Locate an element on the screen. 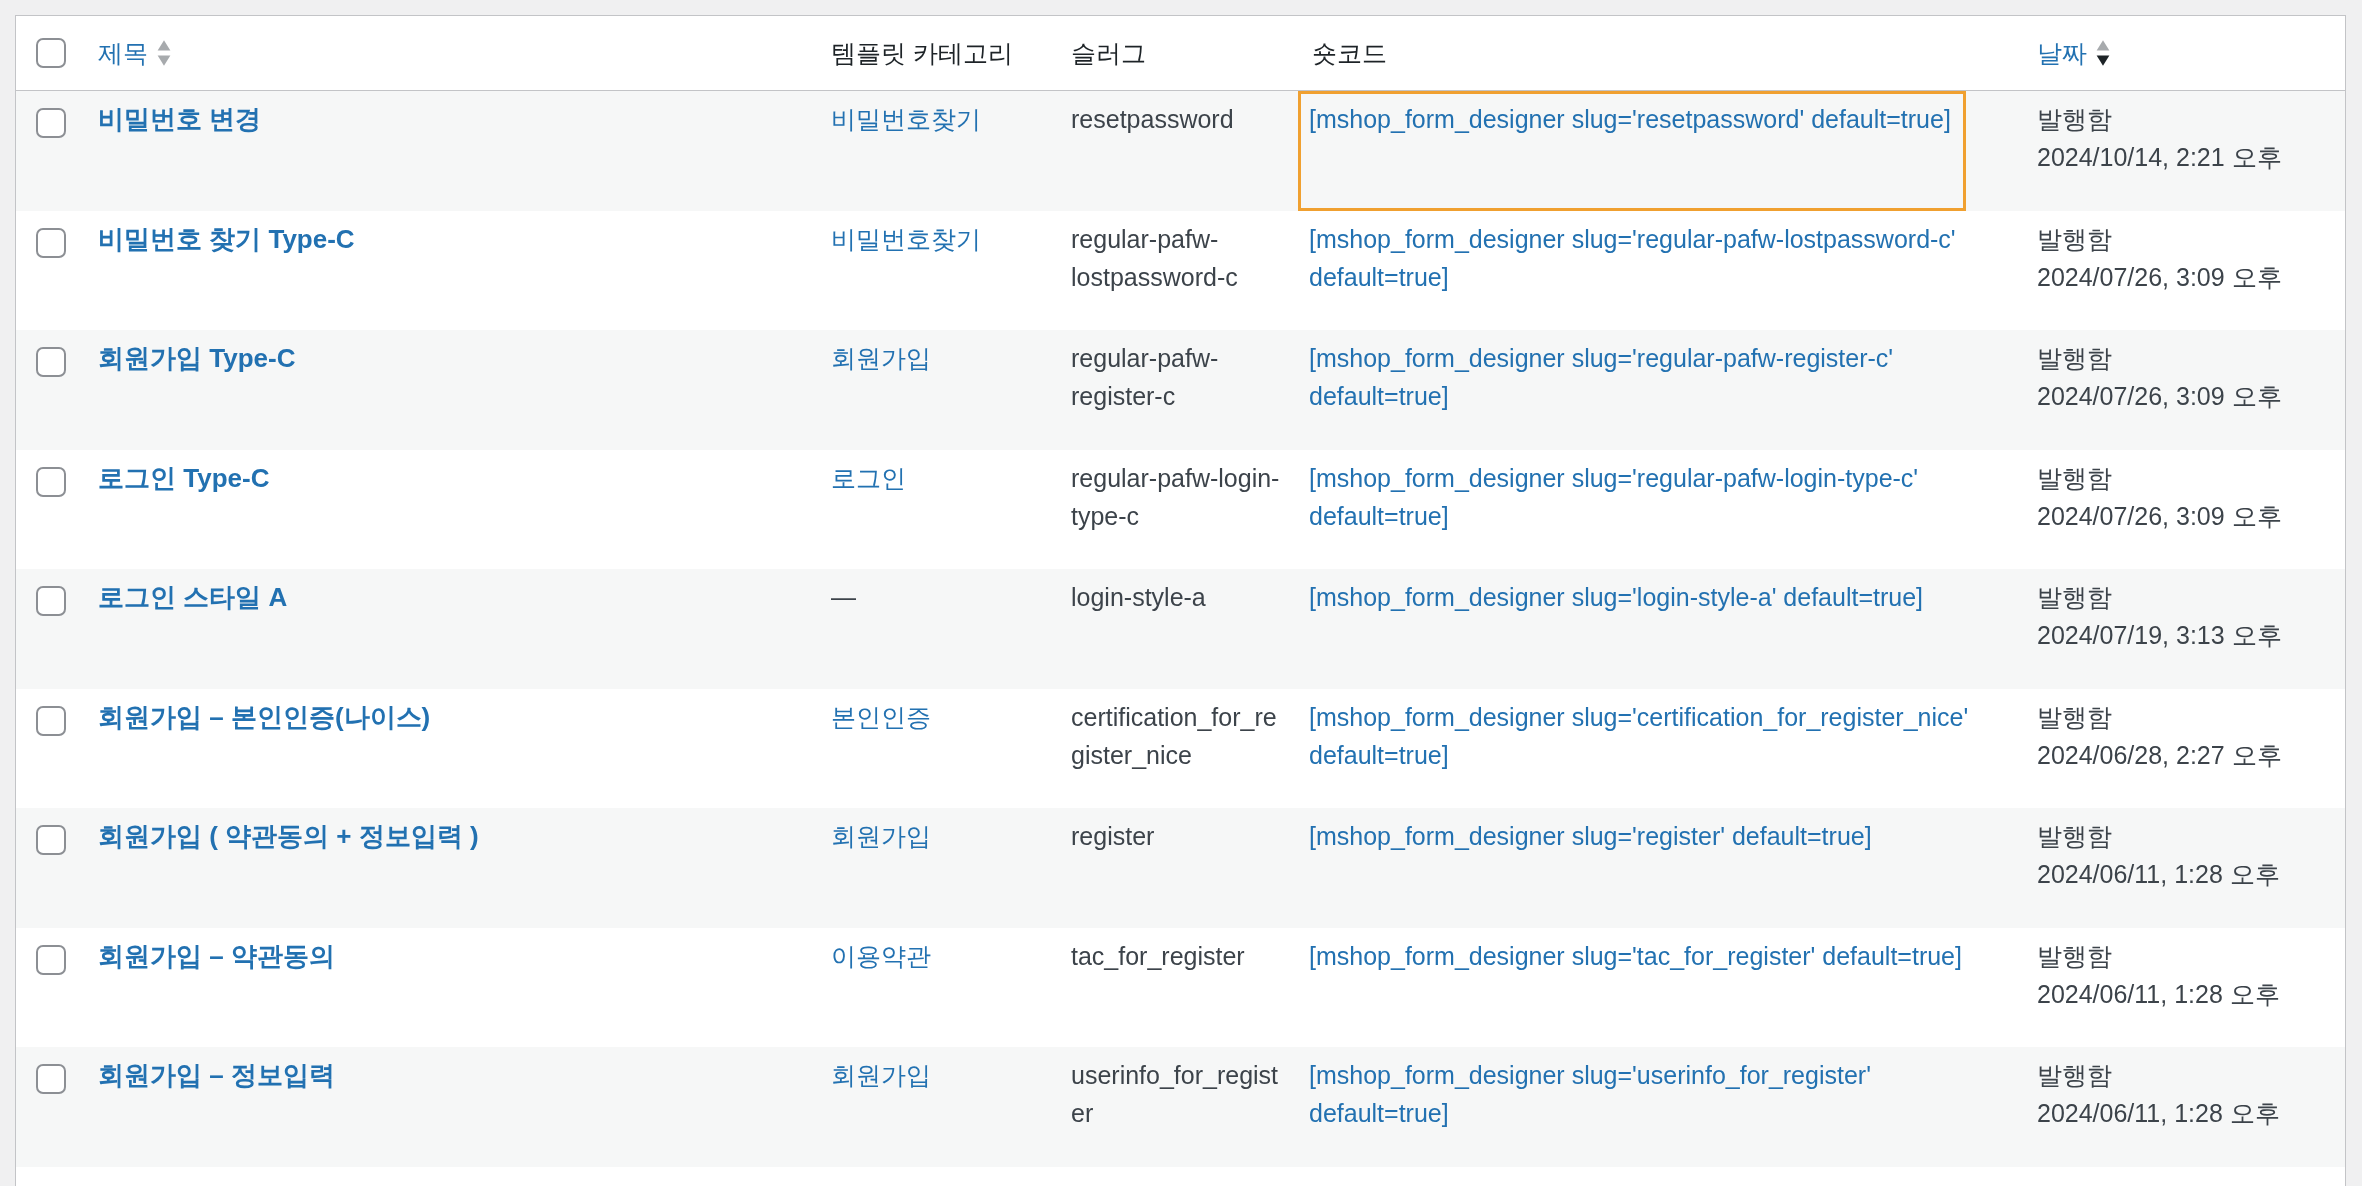 The image size is (2362, 1186). shortcode-link: [mshop_form_designer slug='userinfo_for_register' default=true] is located at coordinates (1641, 1094).